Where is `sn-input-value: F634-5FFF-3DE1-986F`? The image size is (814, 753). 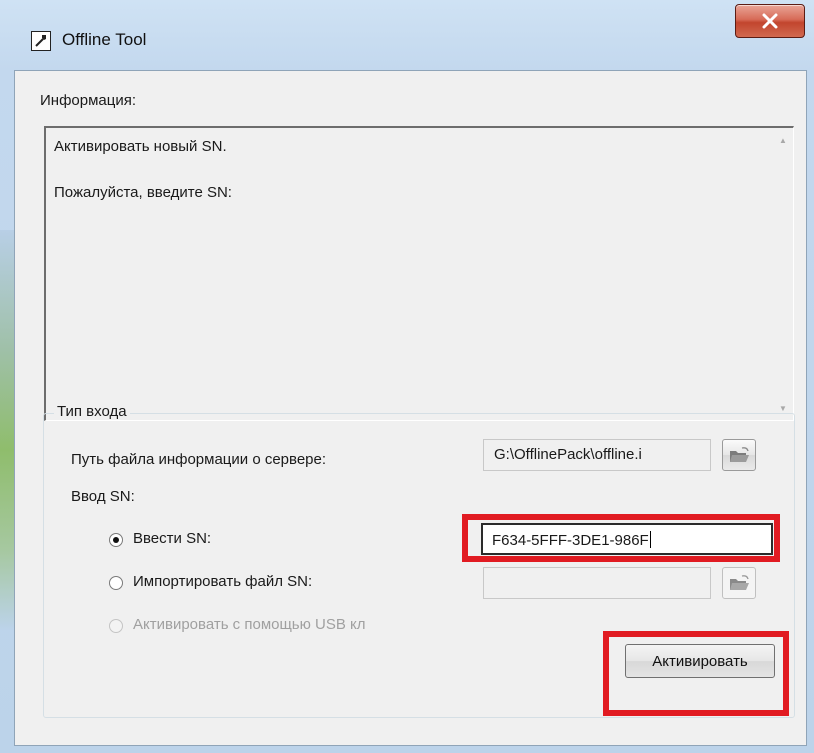 sn-input-value: F634-5FFF-3DE1-986F is located at coordinates (570, 540).